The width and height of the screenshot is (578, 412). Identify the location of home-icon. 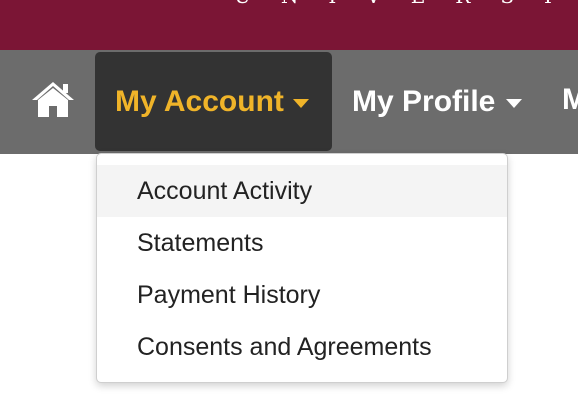
(53, 99).